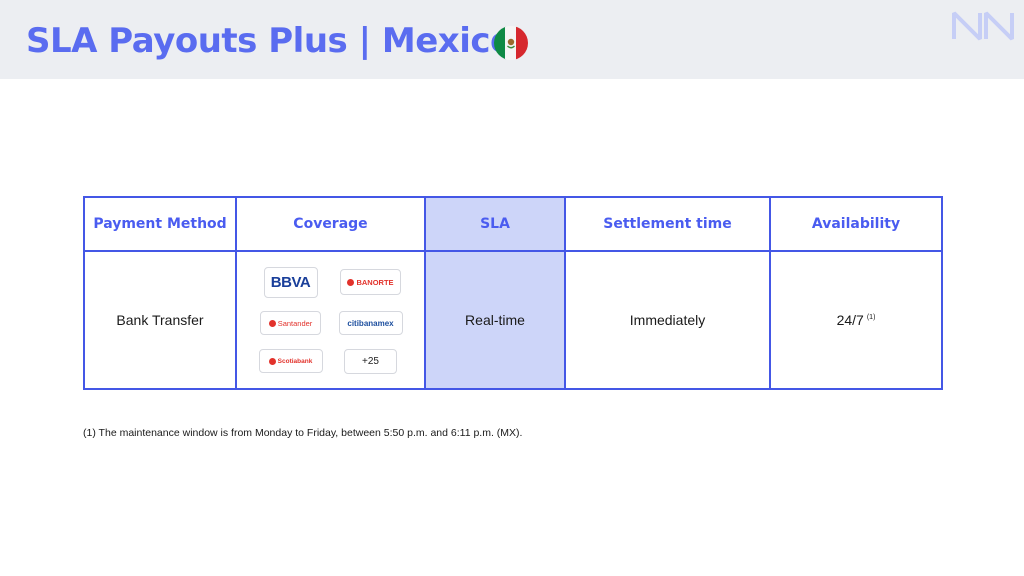 This screenshot has height=576, width=1024. Describe the element at coordinates (269, 41) in the screenshot. I see `page-title: SLA Payouts Plus | Mexico` at that location.